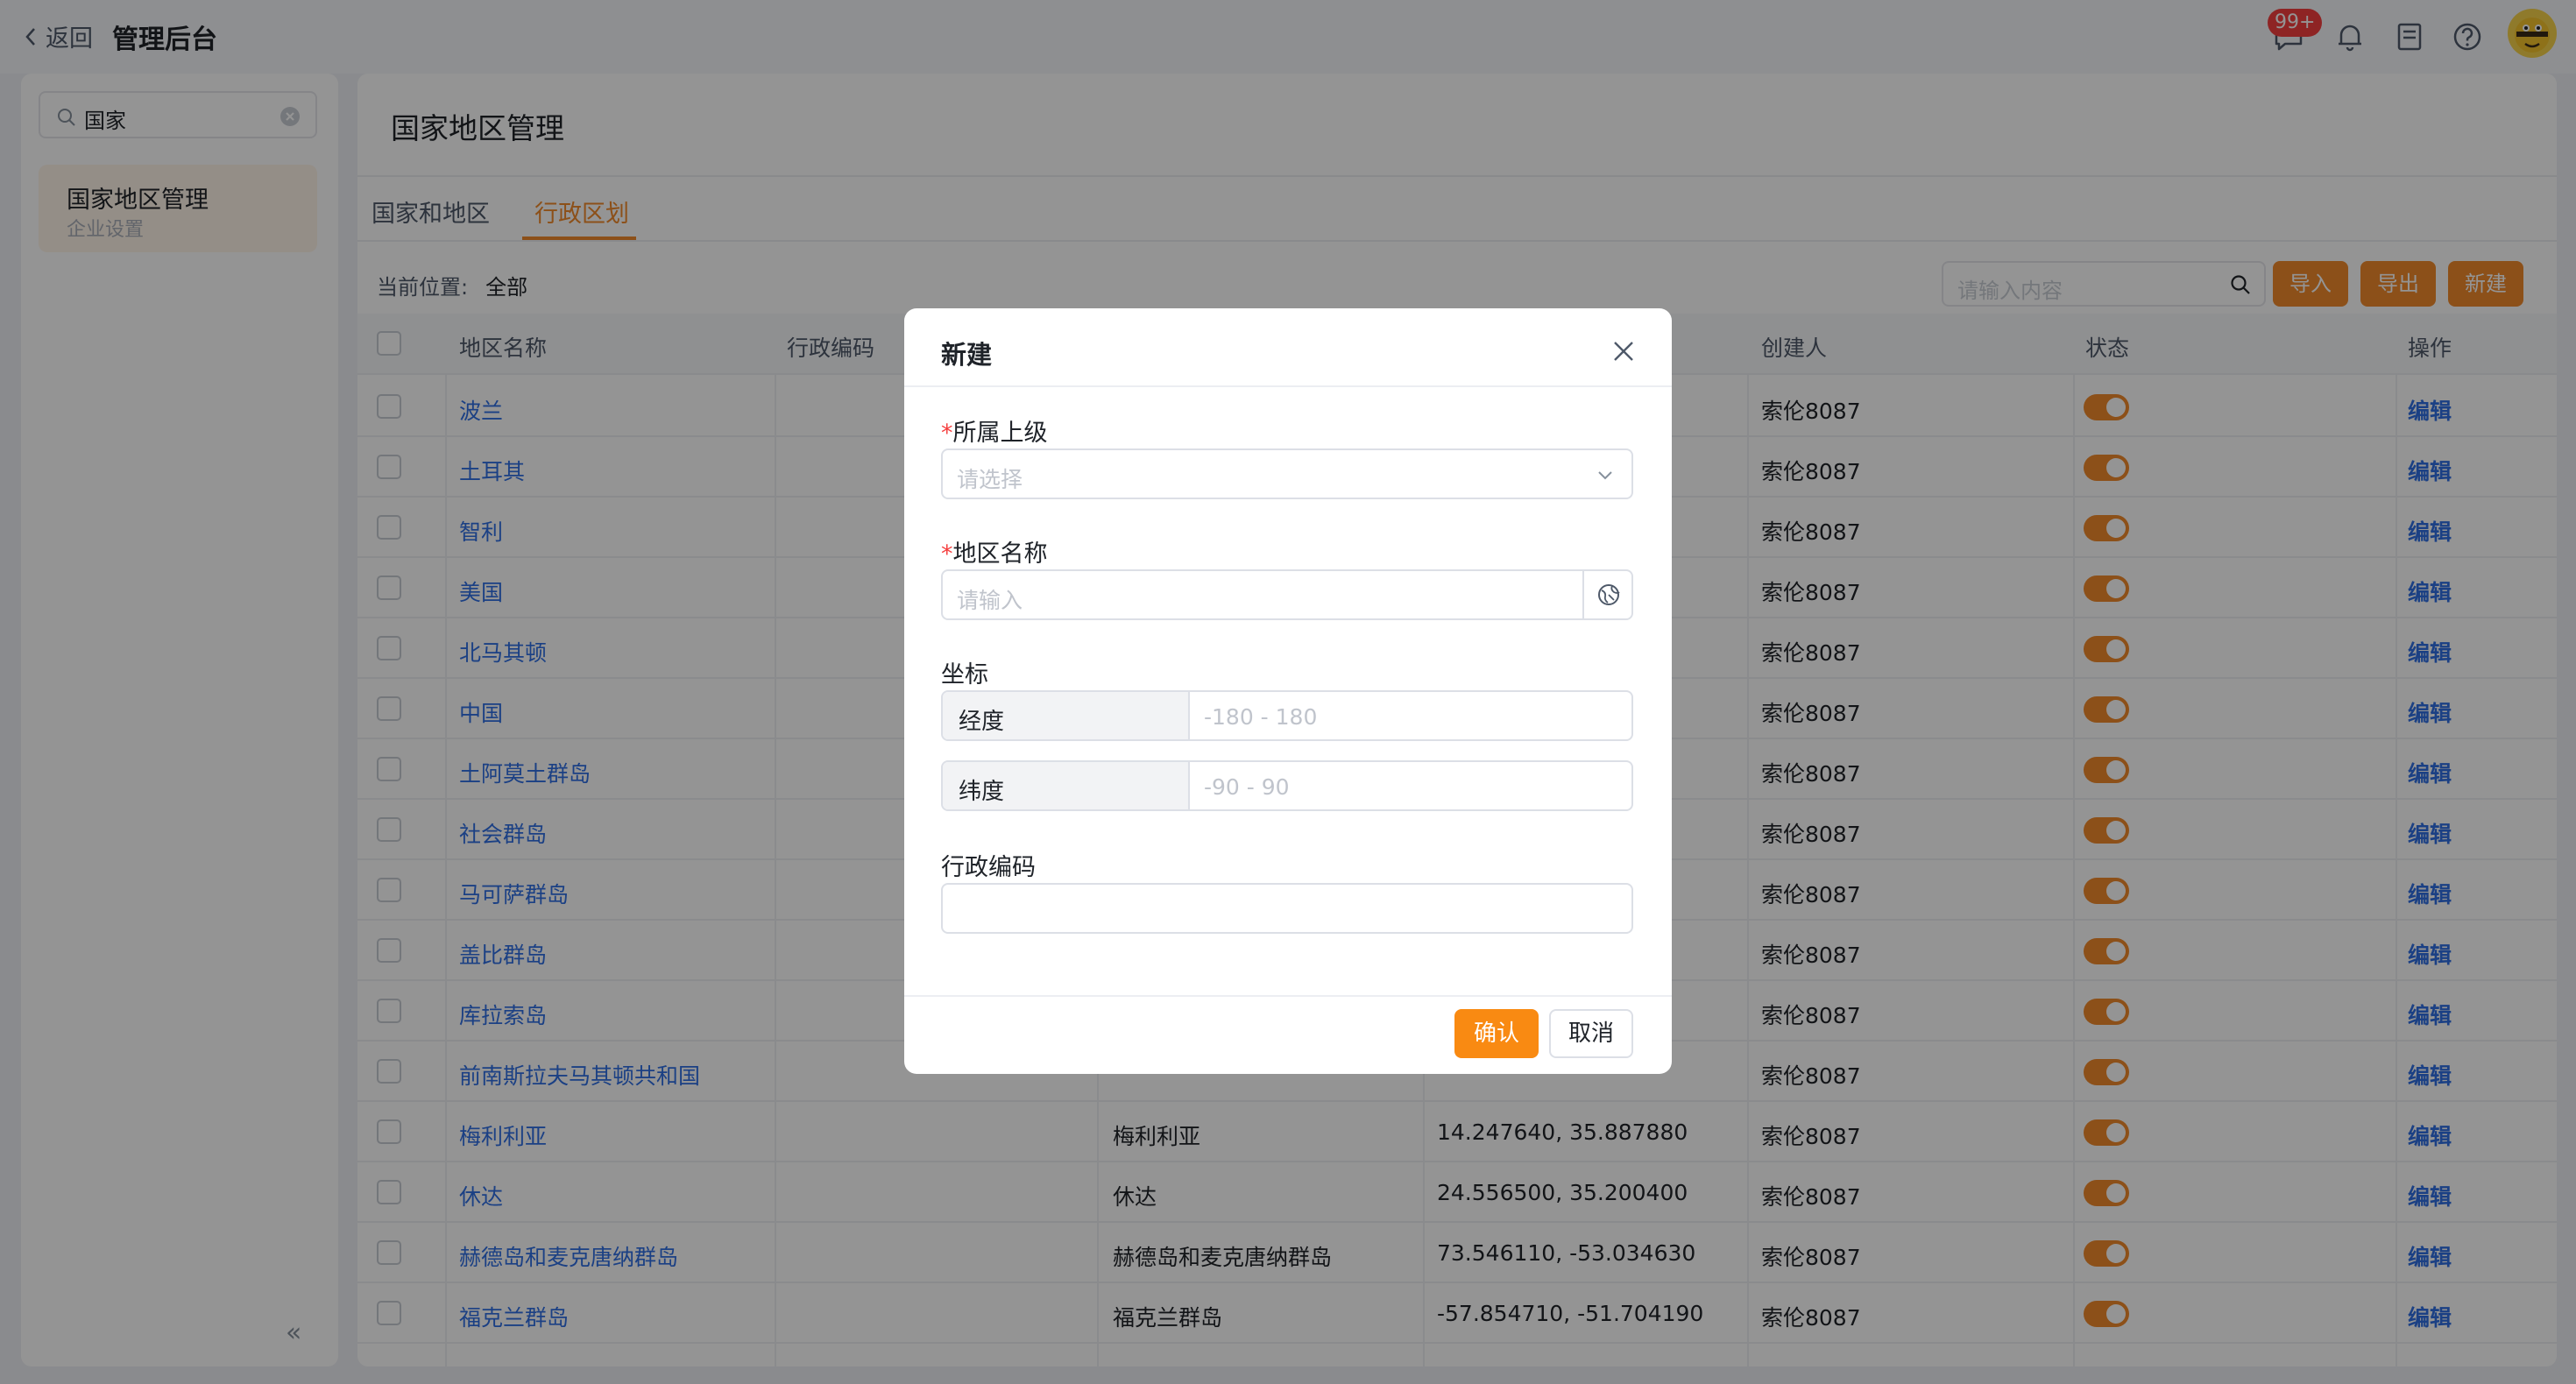 The width and height of the screenshot is (2576, 1384). I want to click on translate-addon, so click(1606, 595).